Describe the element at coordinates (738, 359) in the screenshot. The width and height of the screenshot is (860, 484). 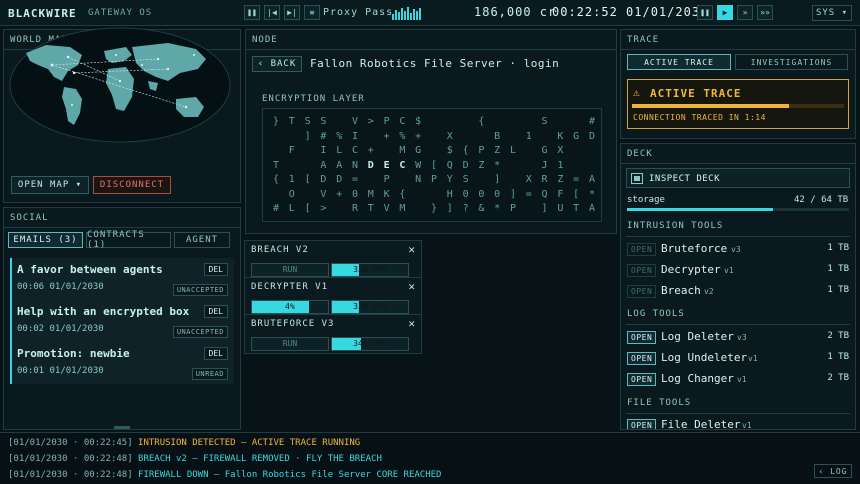
I see `tool-row: OPEN Log Undeleter v1 1 TB` at that location.